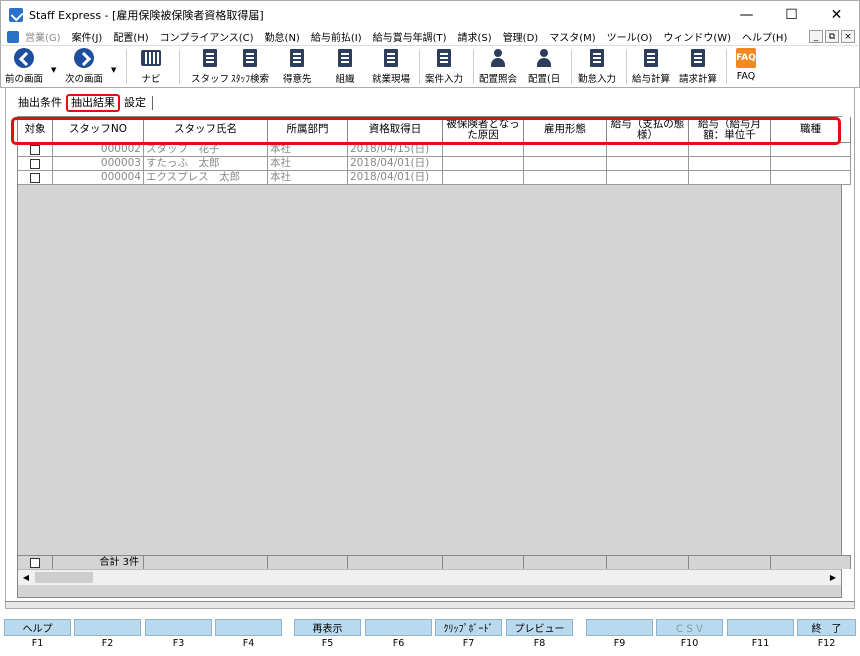 The height and width of the screenshot is (656, 860). What do you see at coordinates (764, 36) in the screenshot?
I see `menu-help: ヘルプ(H)` at bounding box center [764, 36].